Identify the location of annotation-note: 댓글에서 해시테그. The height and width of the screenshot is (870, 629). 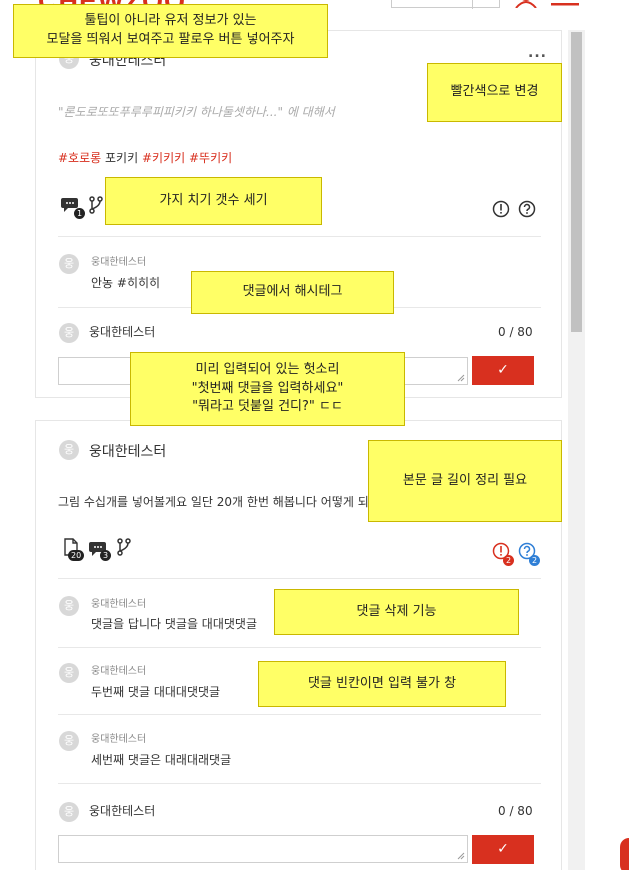
(292, 292).